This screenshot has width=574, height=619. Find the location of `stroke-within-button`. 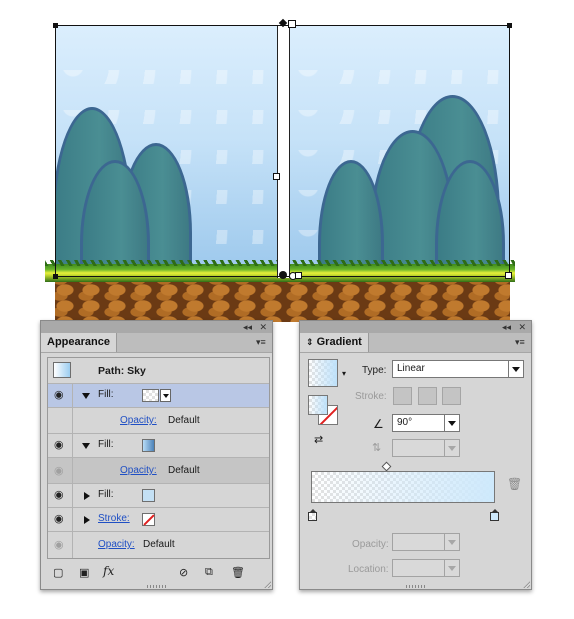

stroke-within-button is located at coordinates (402, 396).